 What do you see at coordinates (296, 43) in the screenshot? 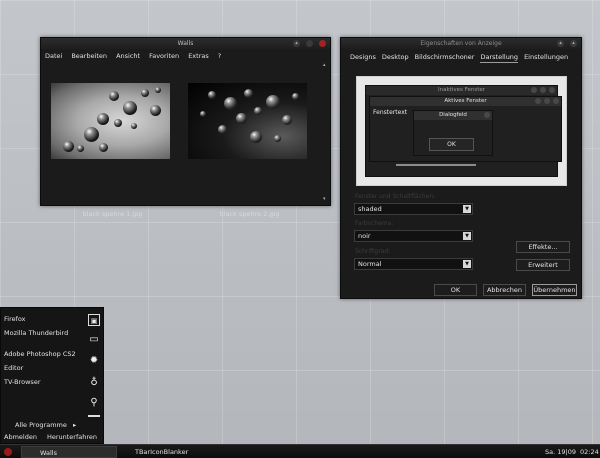
I see `minimize-icon: ▴` at bounding box center [296, 43].